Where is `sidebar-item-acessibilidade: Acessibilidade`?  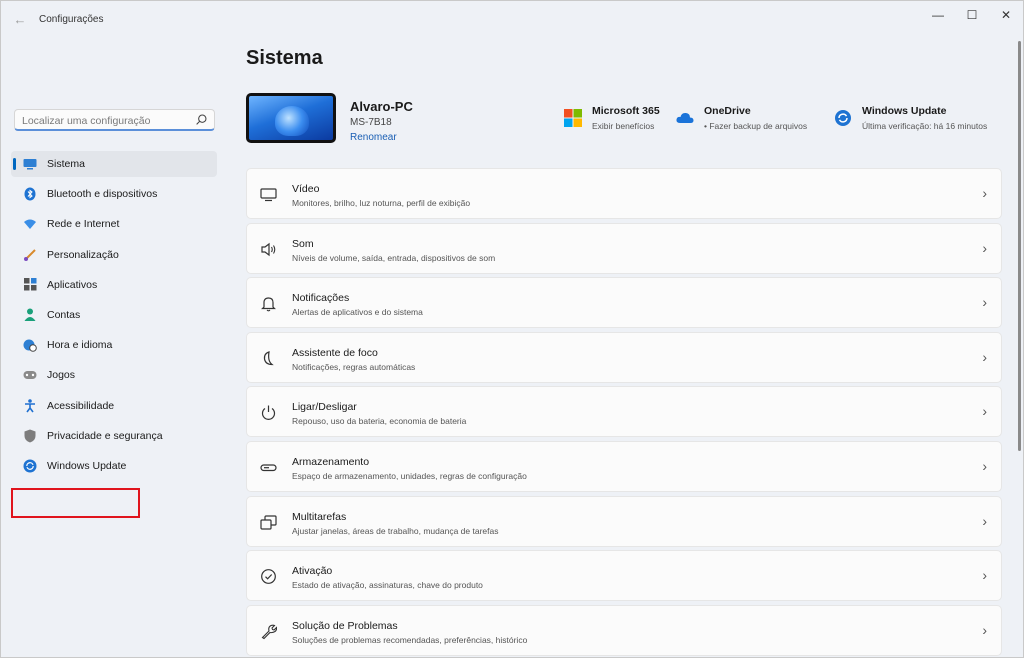
sidebar-item-acessibilidade: Acessibilidade is located at coordinates (114, 406).